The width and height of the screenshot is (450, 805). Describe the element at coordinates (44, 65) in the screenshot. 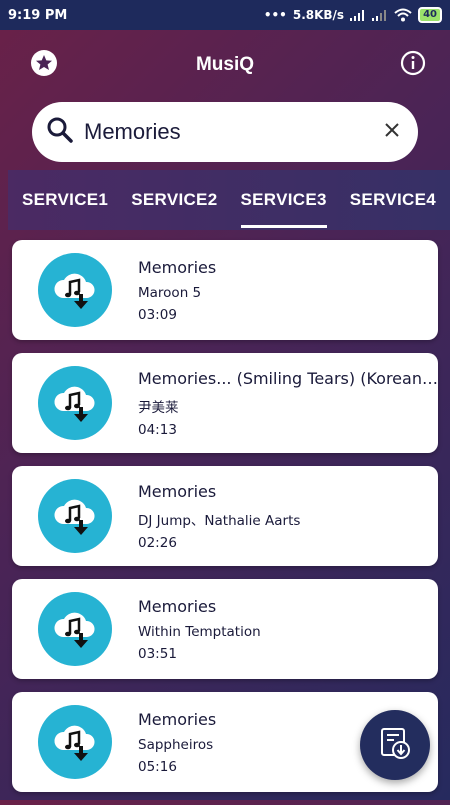

I see `star-icon` at that location.